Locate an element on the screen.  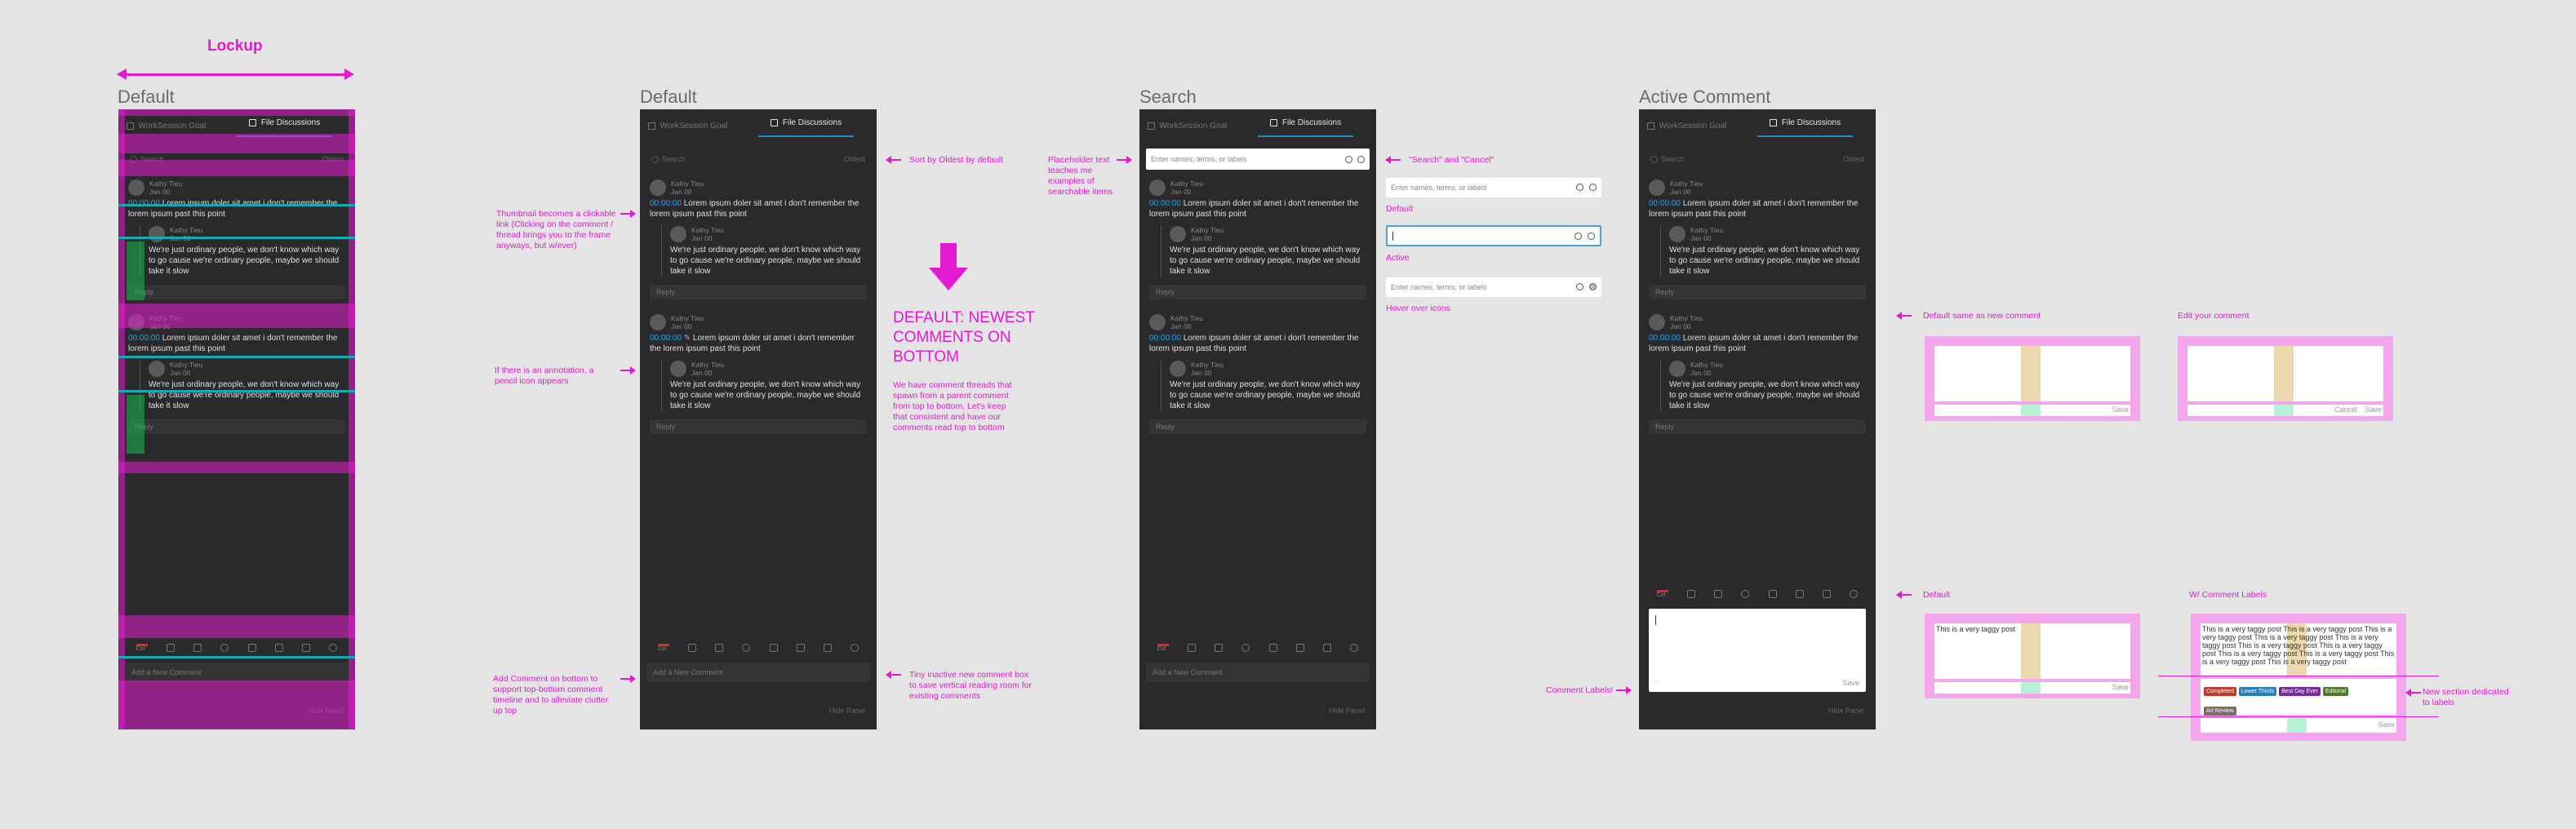
label-chip: Completed is located at coordinates (2220, 691).